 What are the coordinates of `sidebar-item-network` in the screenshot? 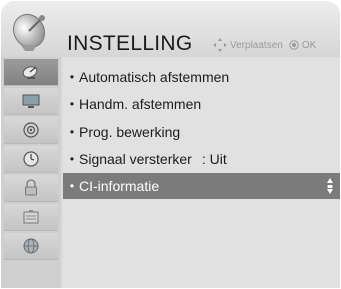 It's located at (31, 246).